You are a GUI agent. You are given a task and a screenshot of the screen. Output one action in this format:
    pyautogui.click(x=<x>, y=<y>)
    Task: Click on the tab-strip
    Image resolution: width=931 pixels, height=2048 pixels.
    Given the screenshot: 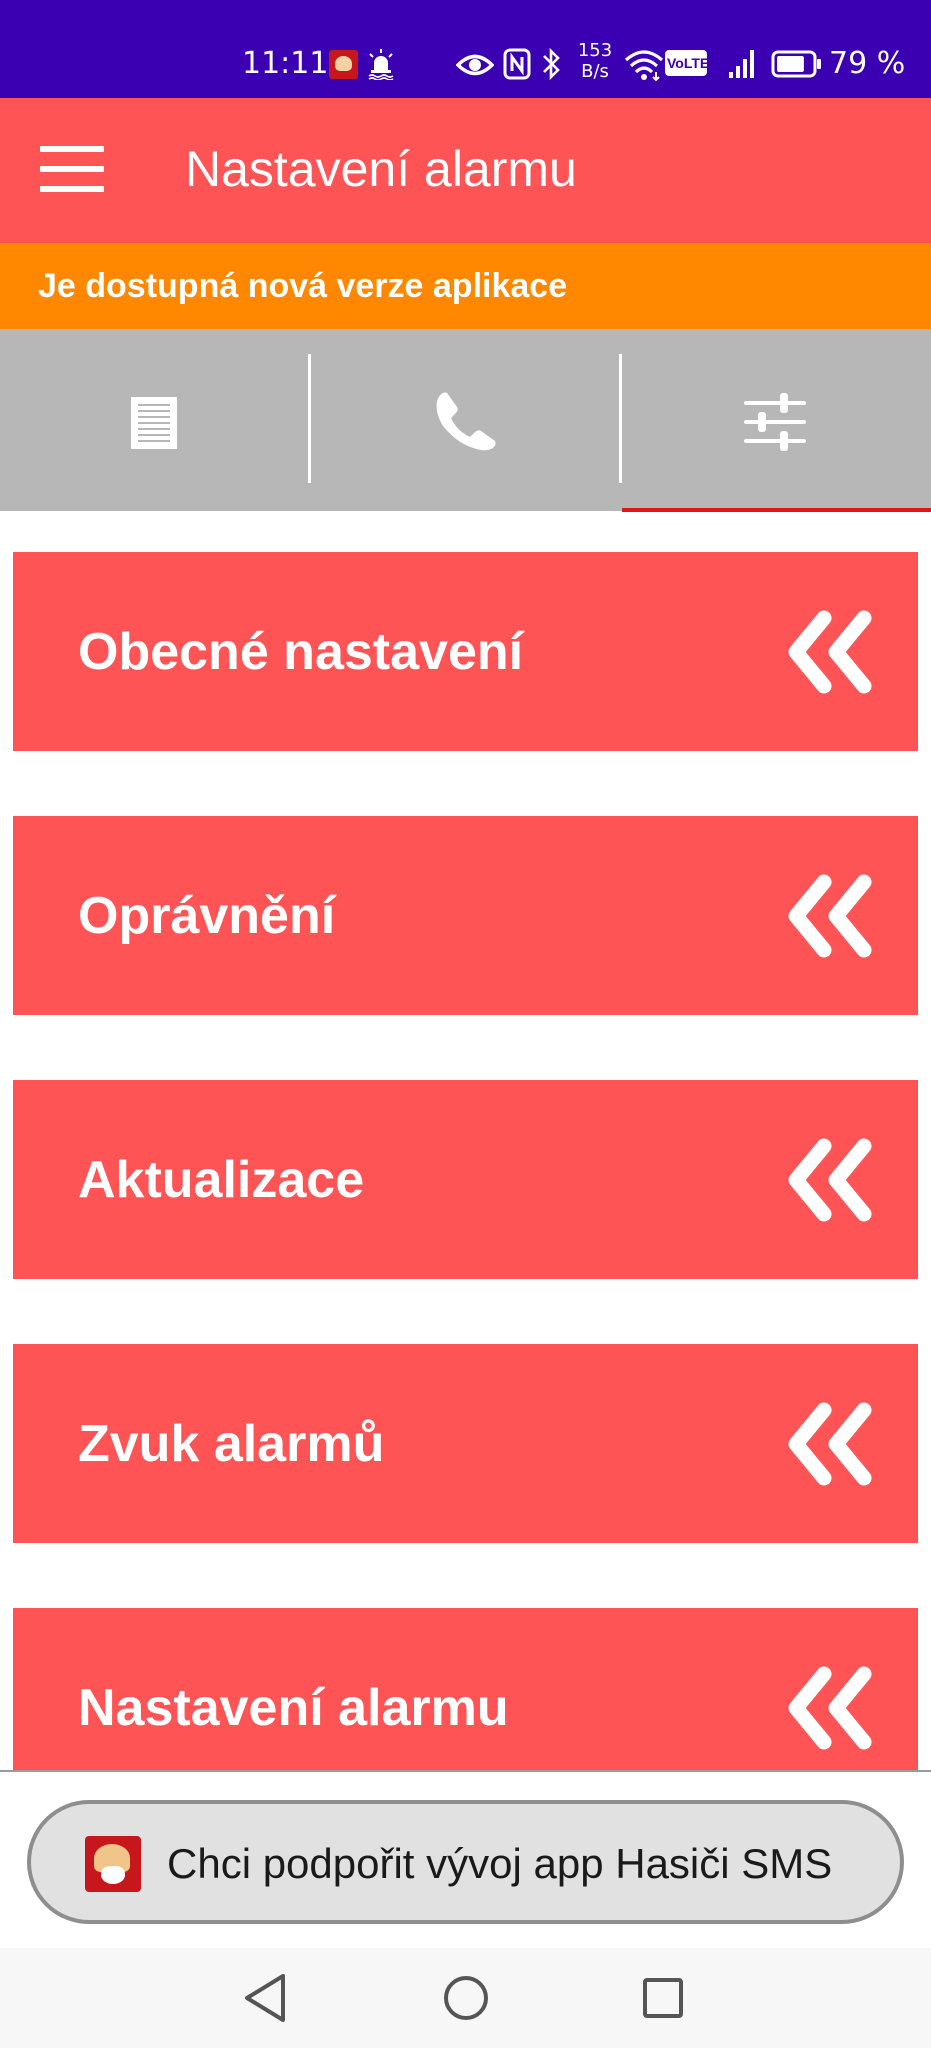 What is the action you would take?
    pyautogui.click(x=465, y=420)
    